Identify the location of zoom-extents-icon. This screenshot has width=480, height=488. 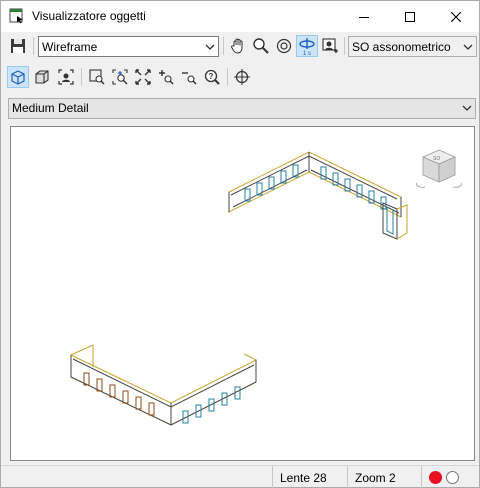
(143, 77).